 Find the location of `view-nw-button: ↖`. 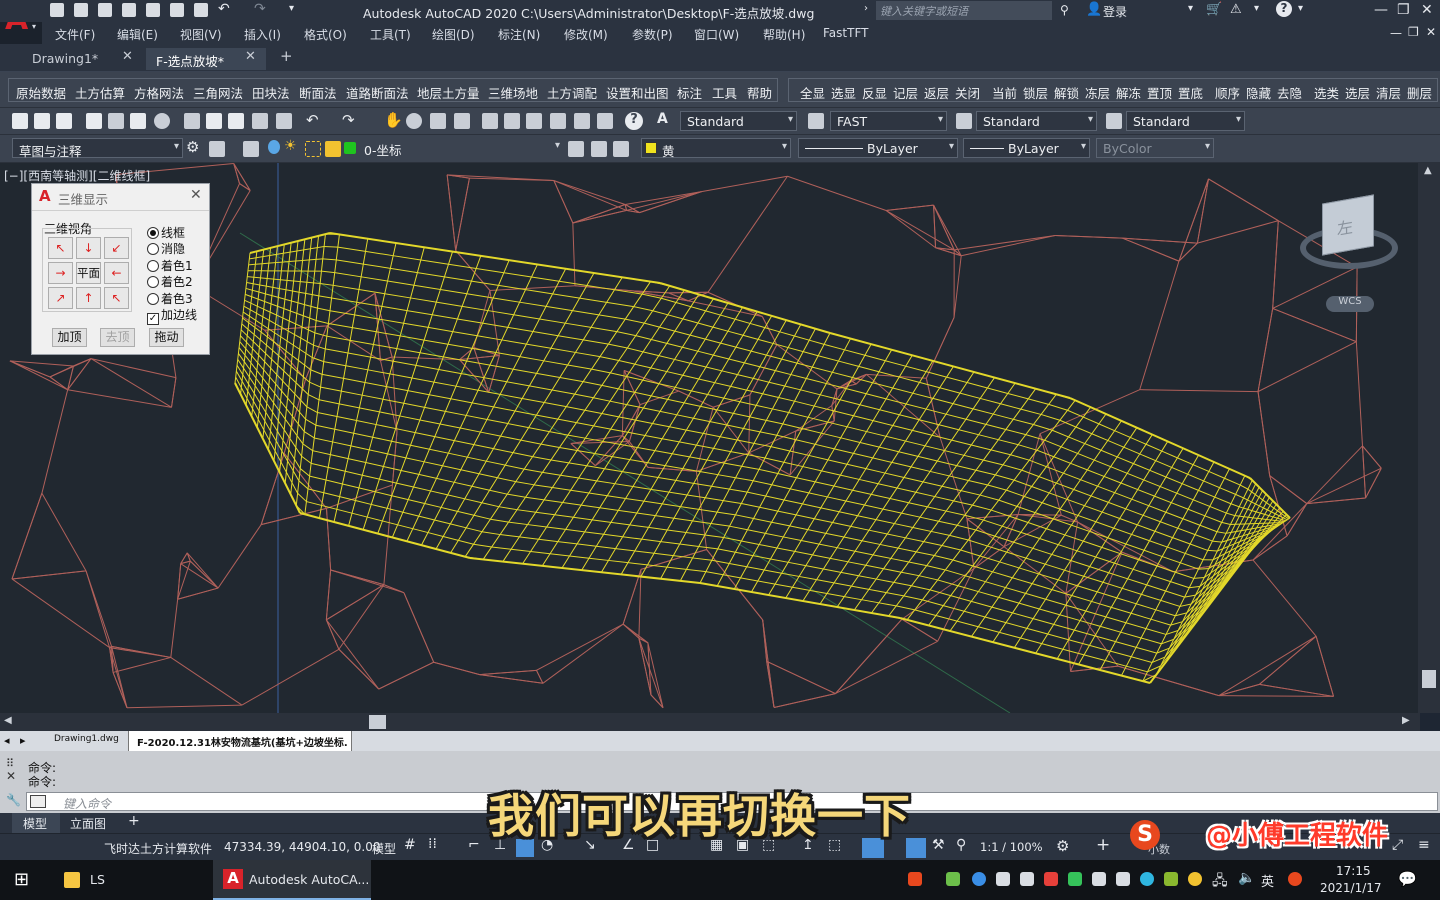

view-nw-button: ↖ is located at coordinates (60, 248).